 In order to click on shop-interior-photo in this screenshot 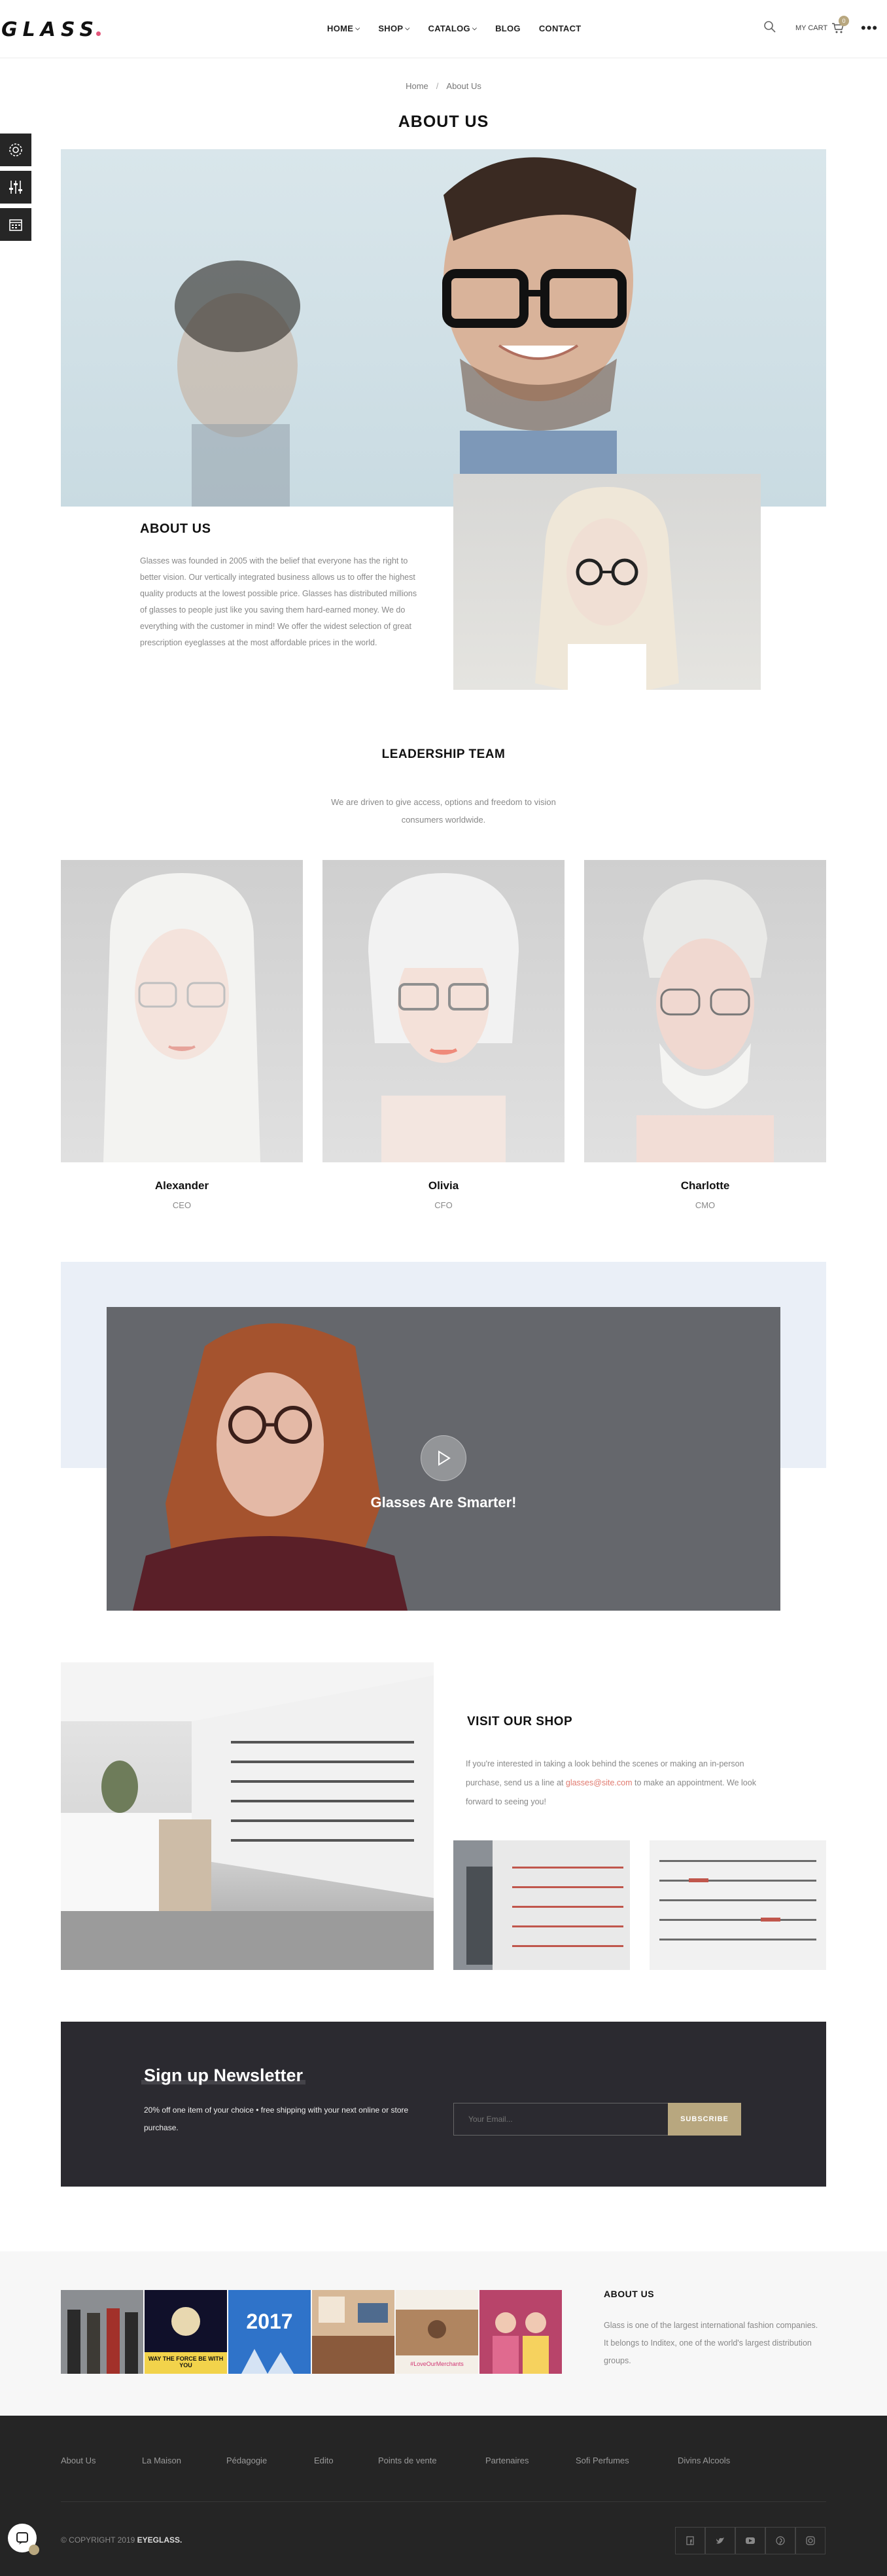, I will do `click(248, 1816)`.